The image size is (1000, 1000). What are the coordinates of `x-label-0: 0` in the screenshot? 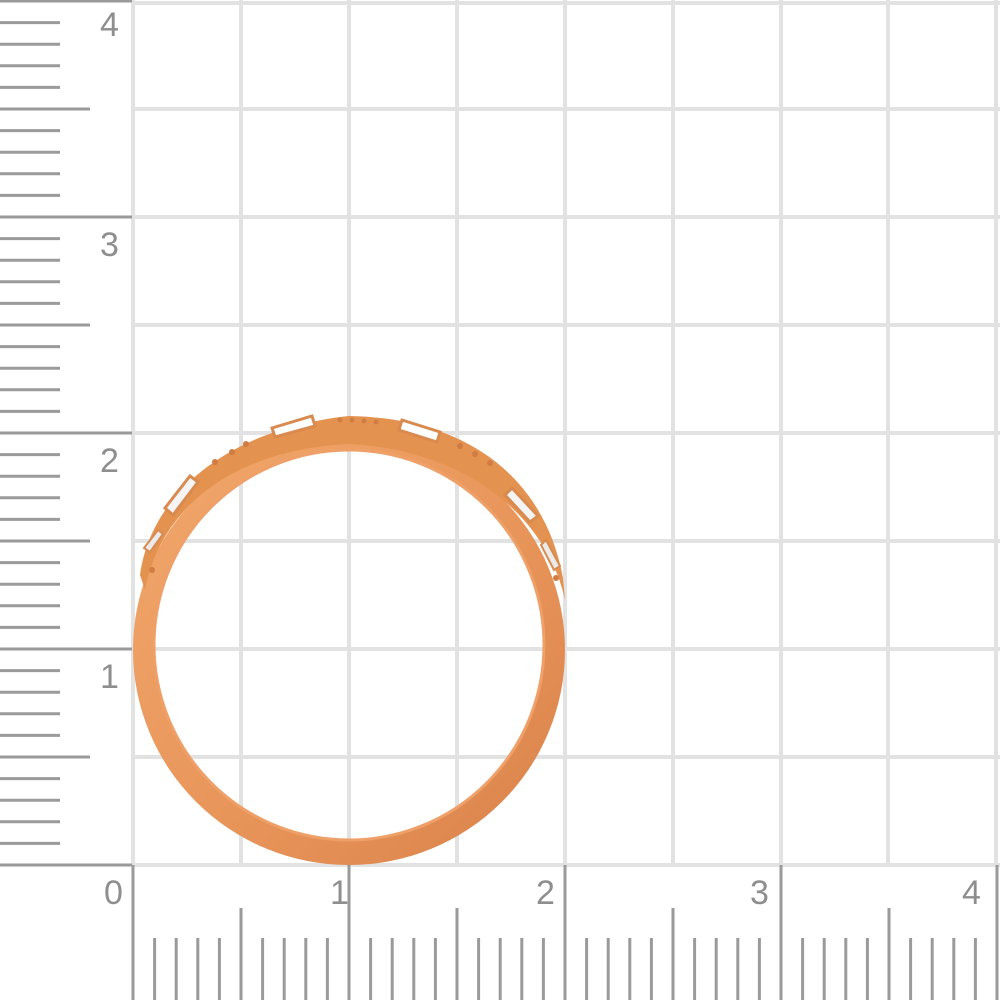 It's located at (113, 893).